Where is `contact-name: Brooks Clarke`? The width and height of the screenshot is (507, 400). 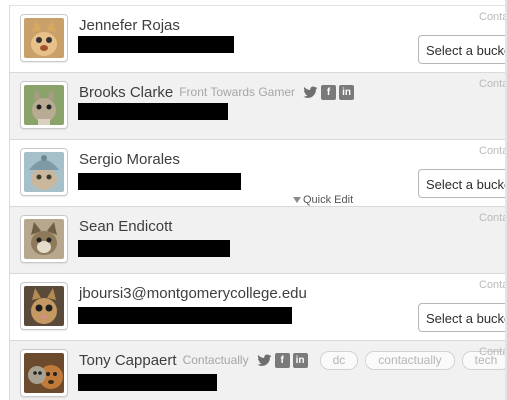
contact-name: Brooks Clarke is located at coordinates (126, 92).